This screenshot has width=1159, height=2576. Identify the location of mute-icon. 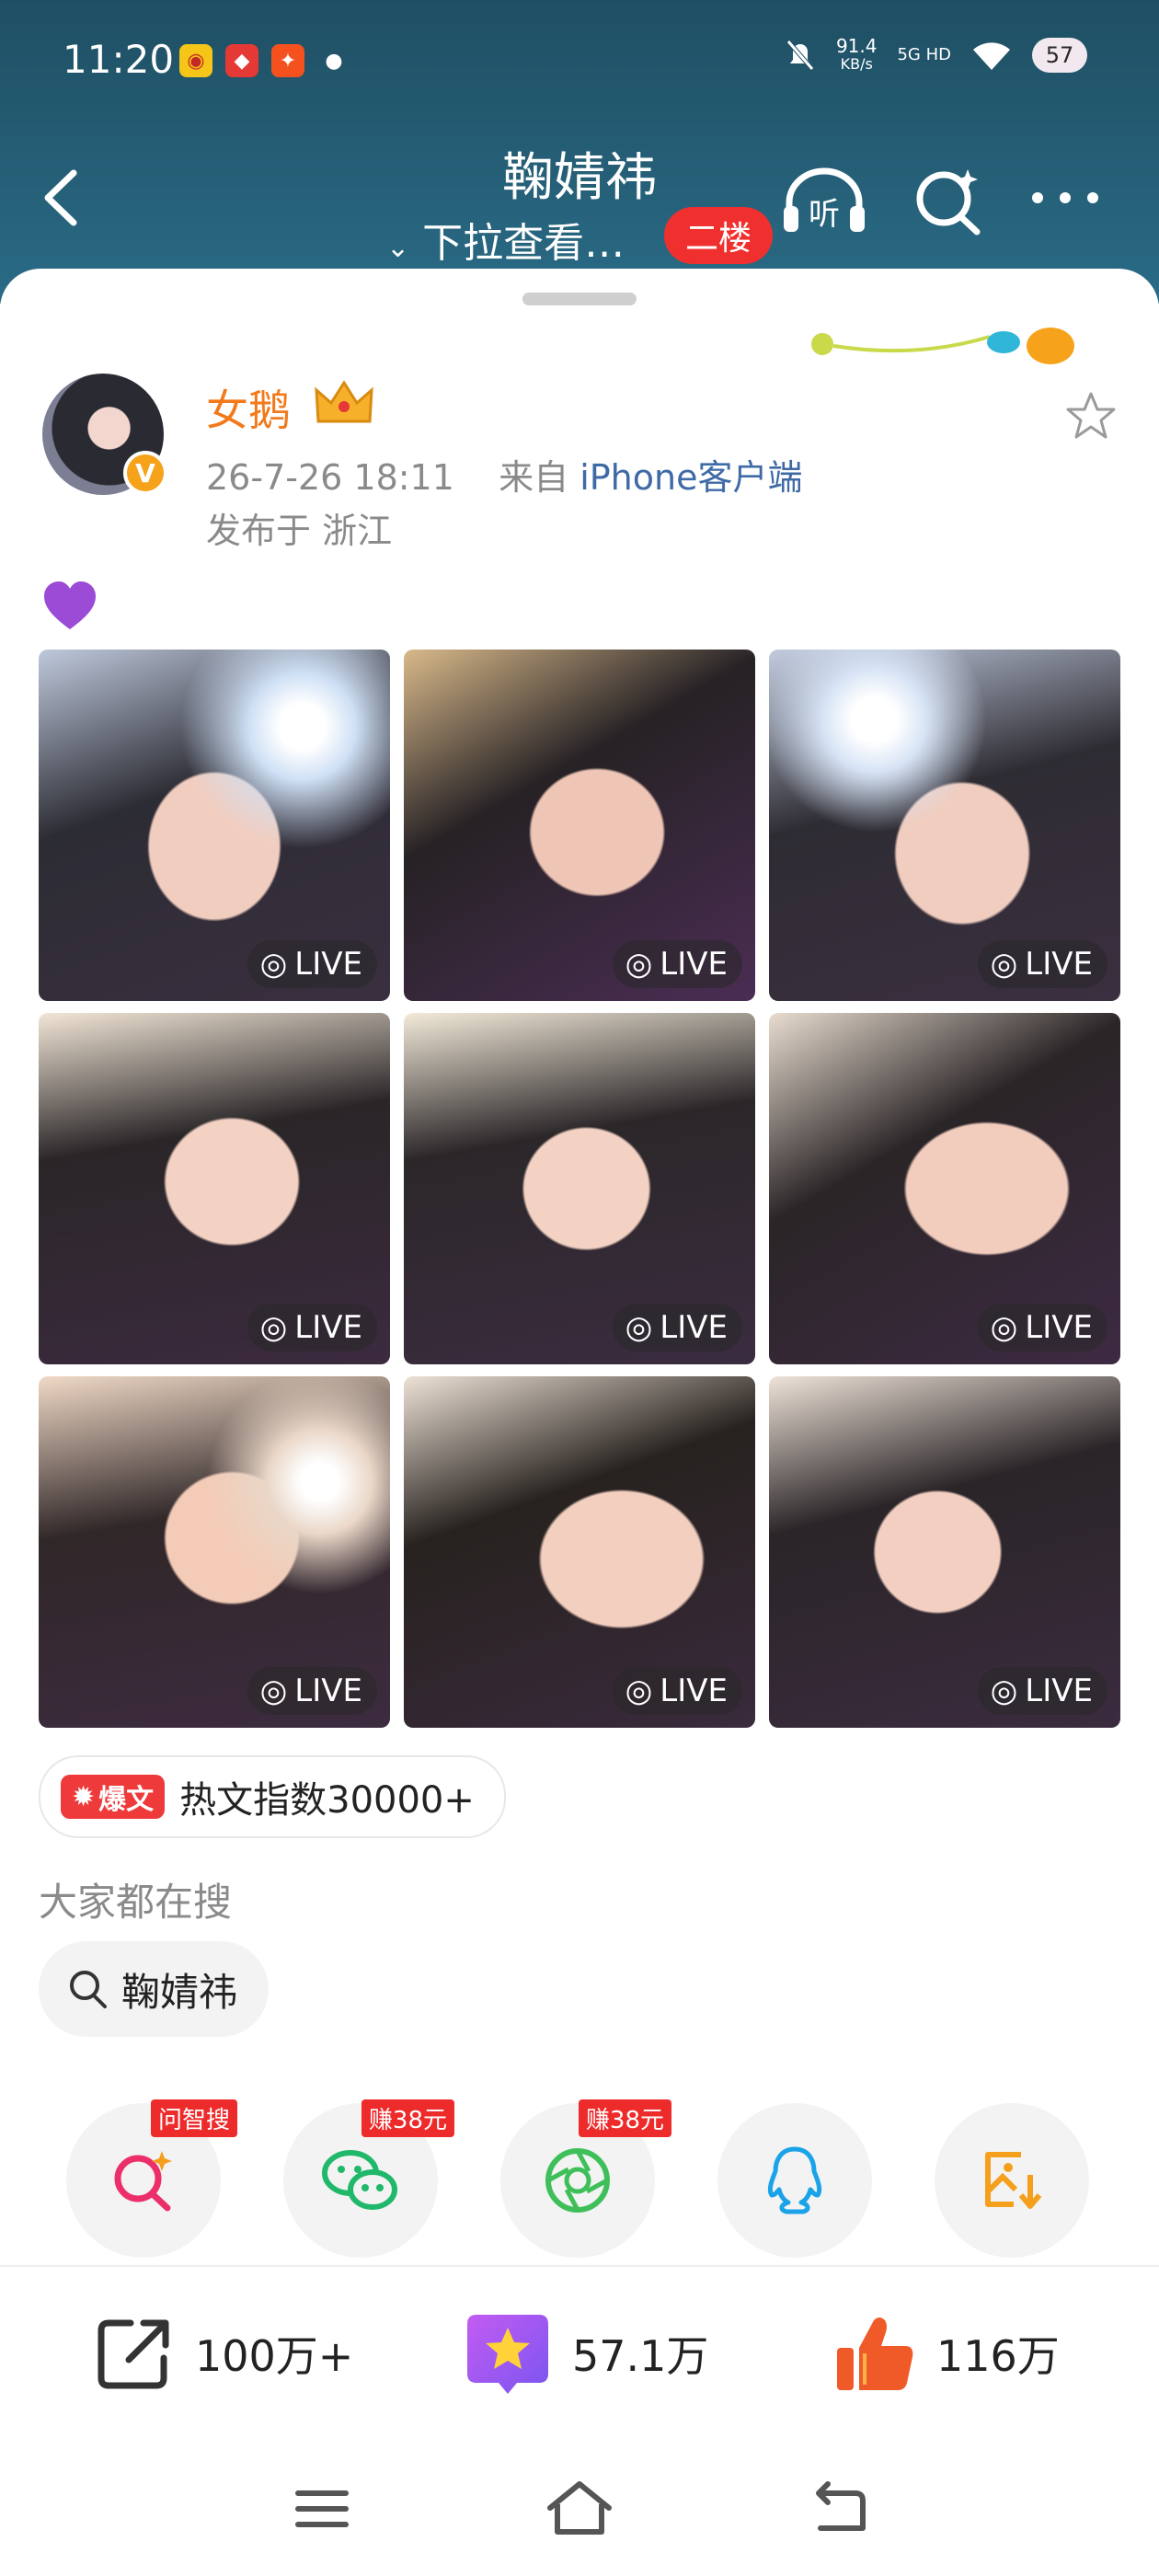
(800, 55).